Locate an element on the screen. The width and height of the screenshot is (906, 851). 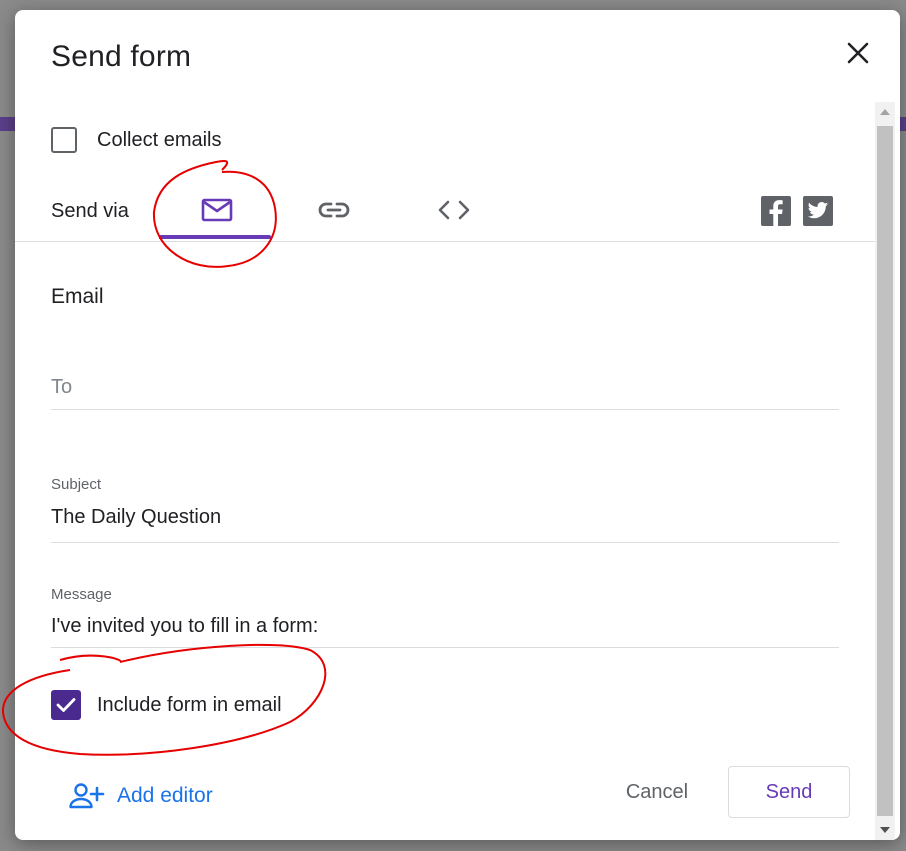
close-button is located at coordinates (858, 53).